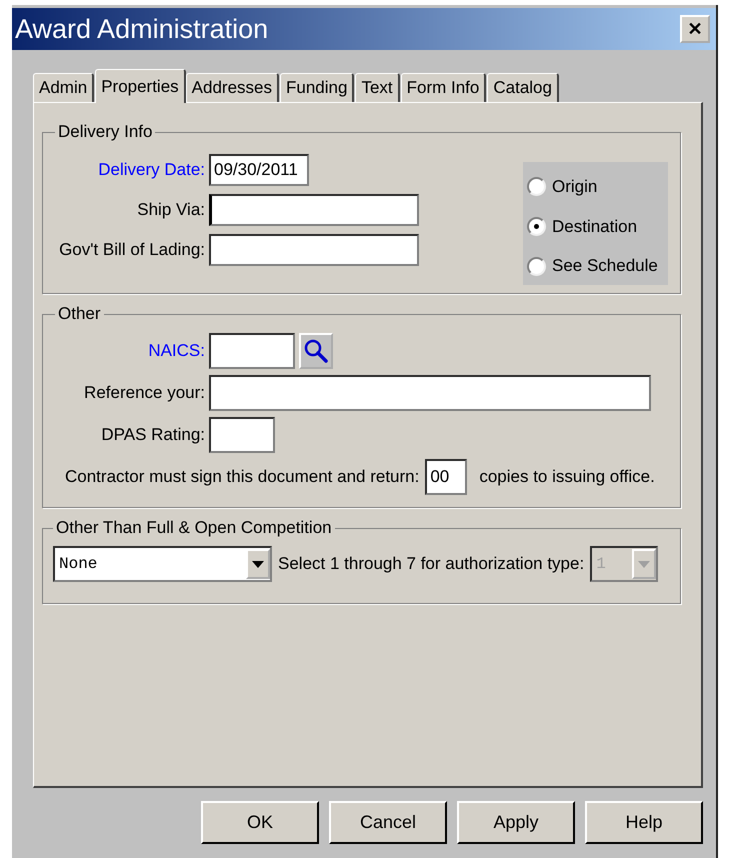  What do you see at coordinates (105, 132) in the screenshot?
I see `group-title: Delivery Info` at bounding box center [105, 132].